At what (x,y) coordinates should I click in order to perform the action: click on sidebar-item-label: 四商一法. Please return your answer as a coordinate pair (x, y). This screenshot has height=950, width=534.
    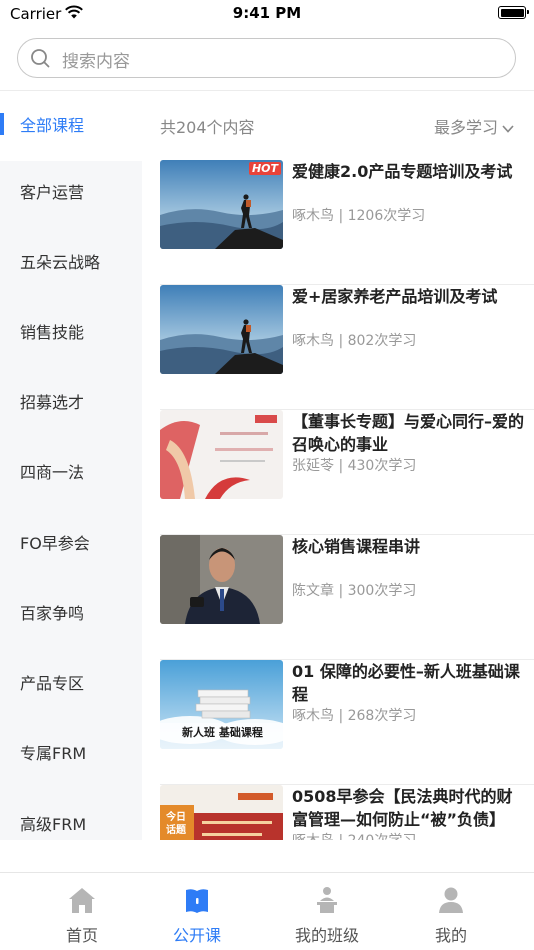
    Looking at the image, I should click on (52, 472).